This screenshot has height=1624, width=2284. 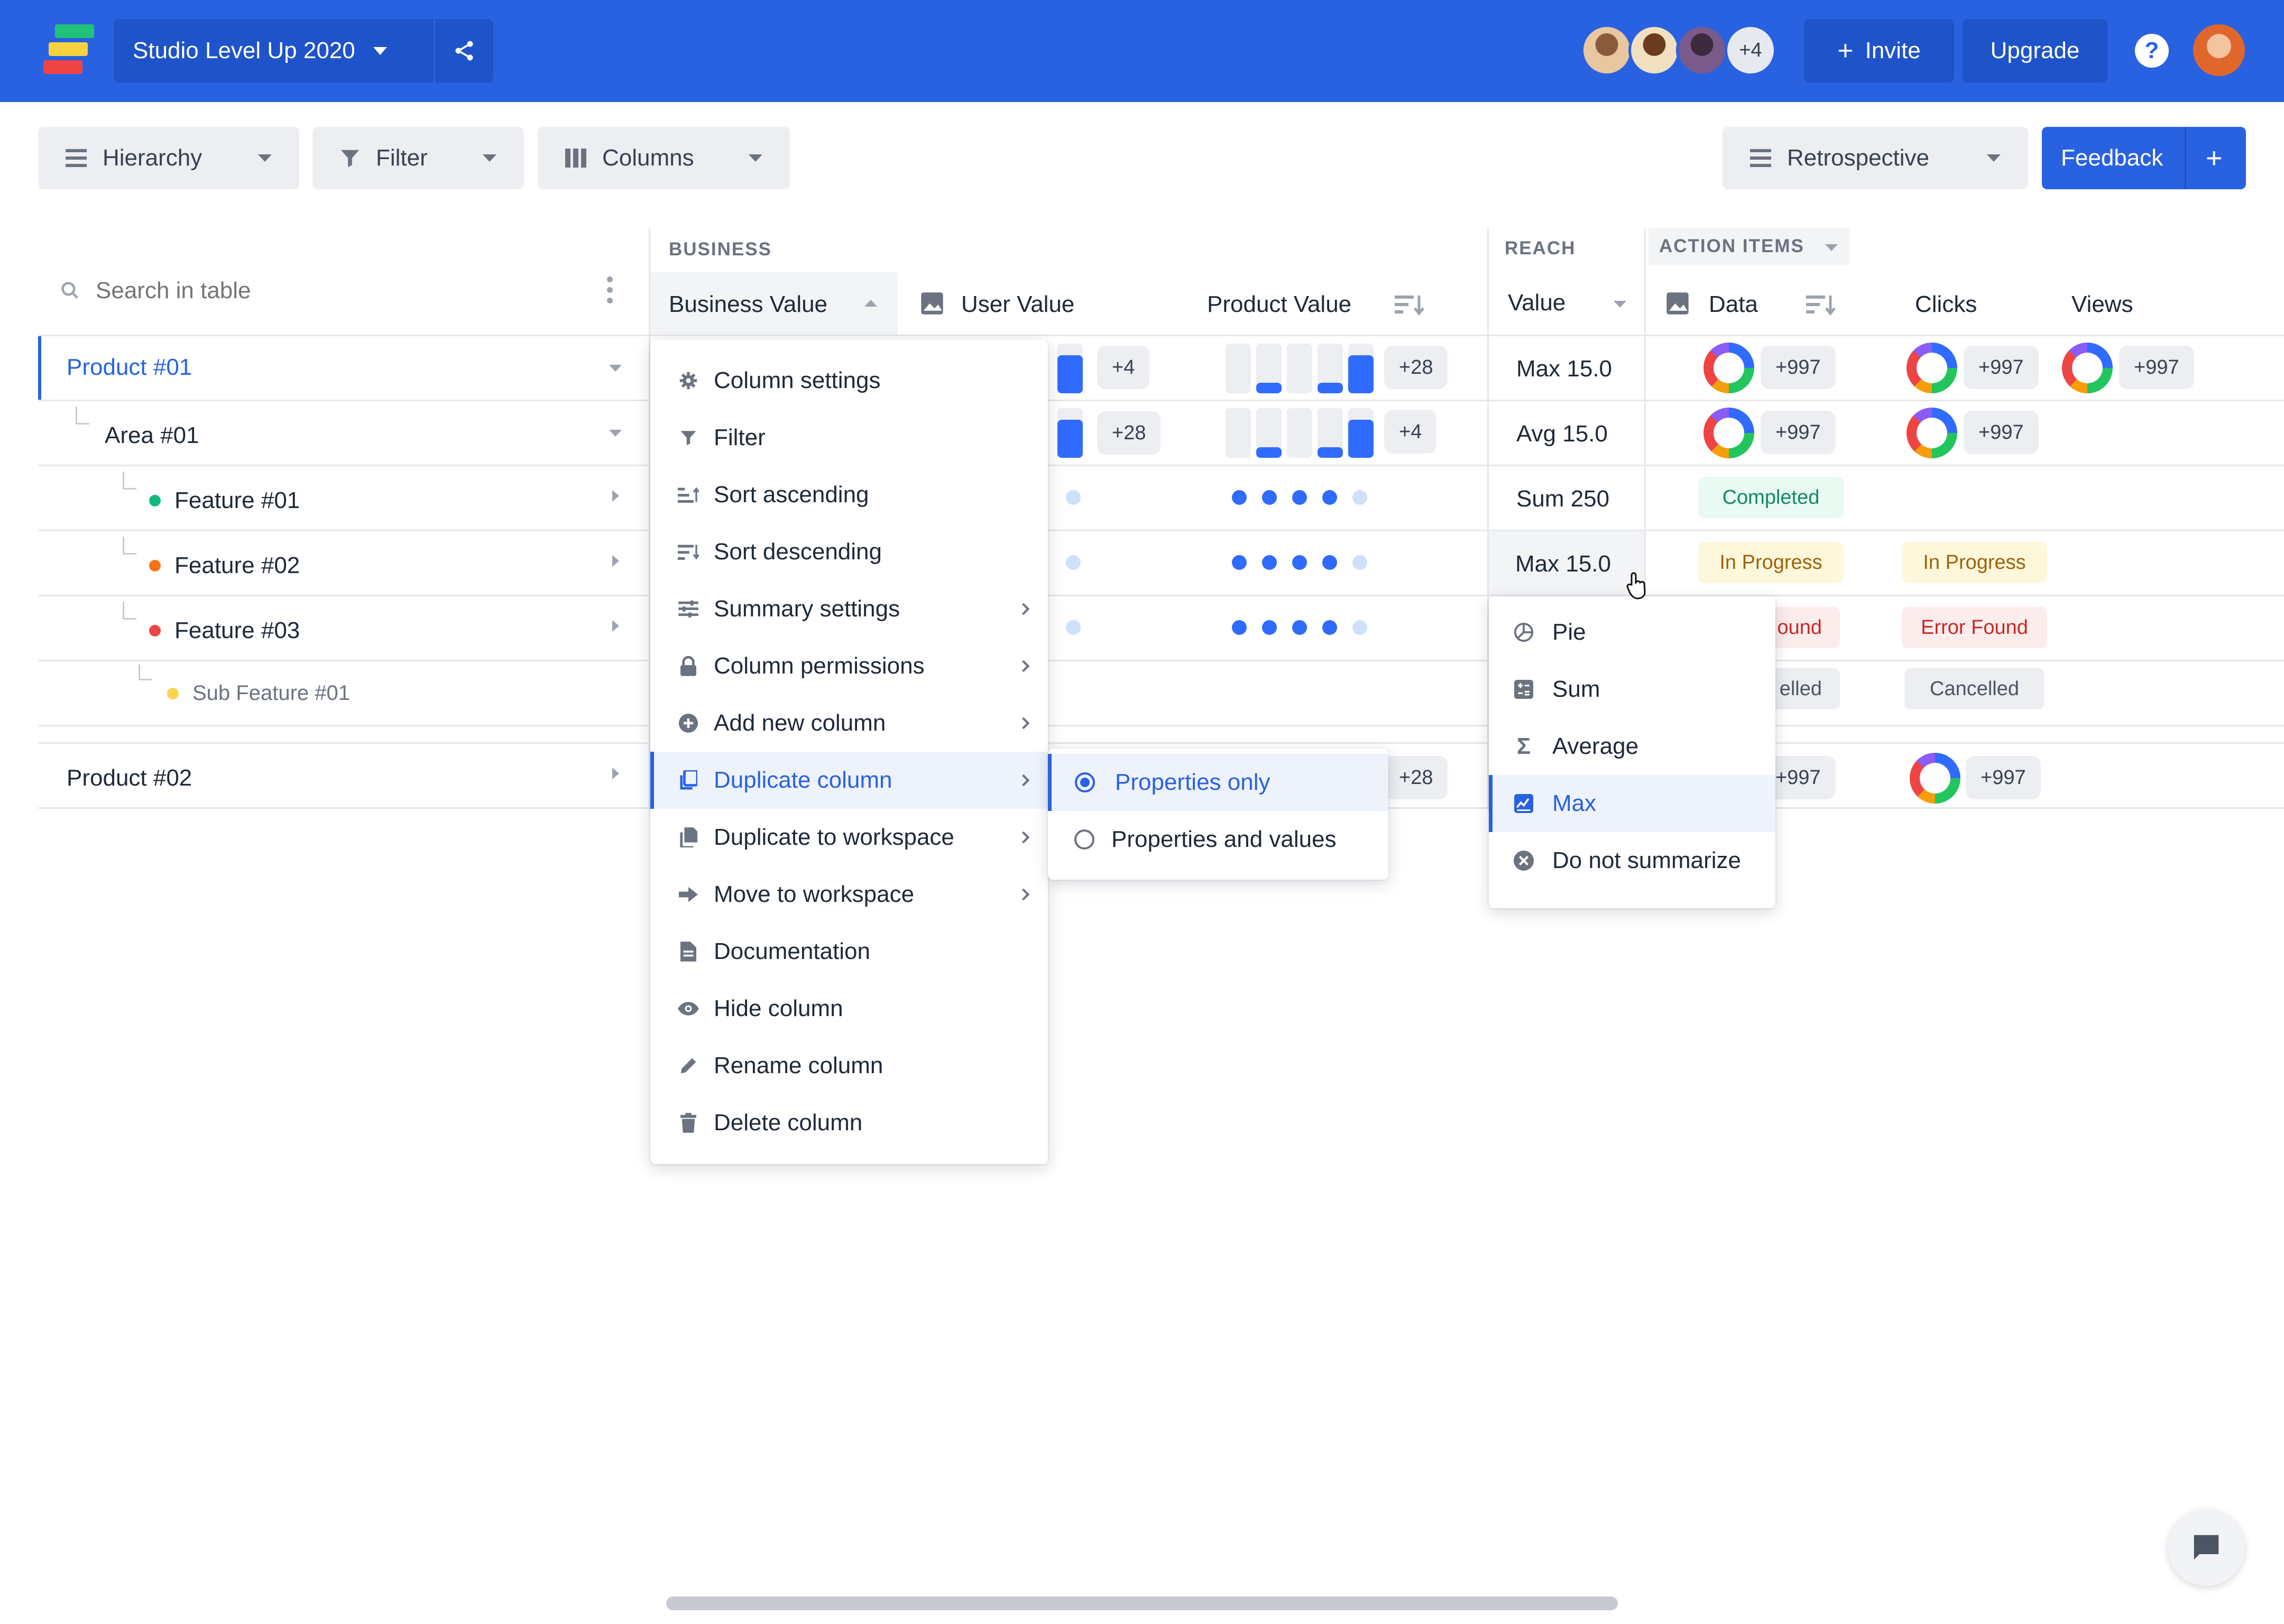 What do you see at coordinates (1218, 782) in the screenshot?
I see `option-properties-only: Properties only` at bounding box center [1218, 782].